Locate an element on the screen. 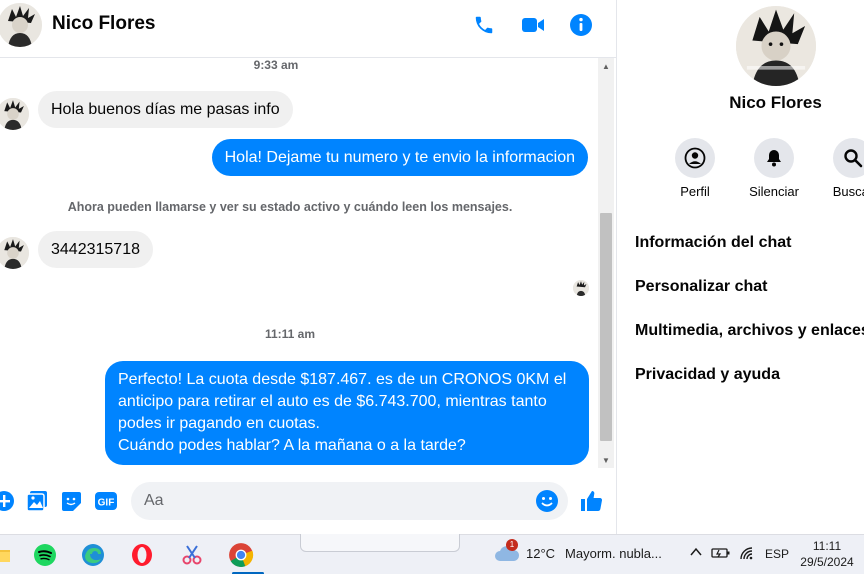  bell-icon is located at coordinates (774, 158).